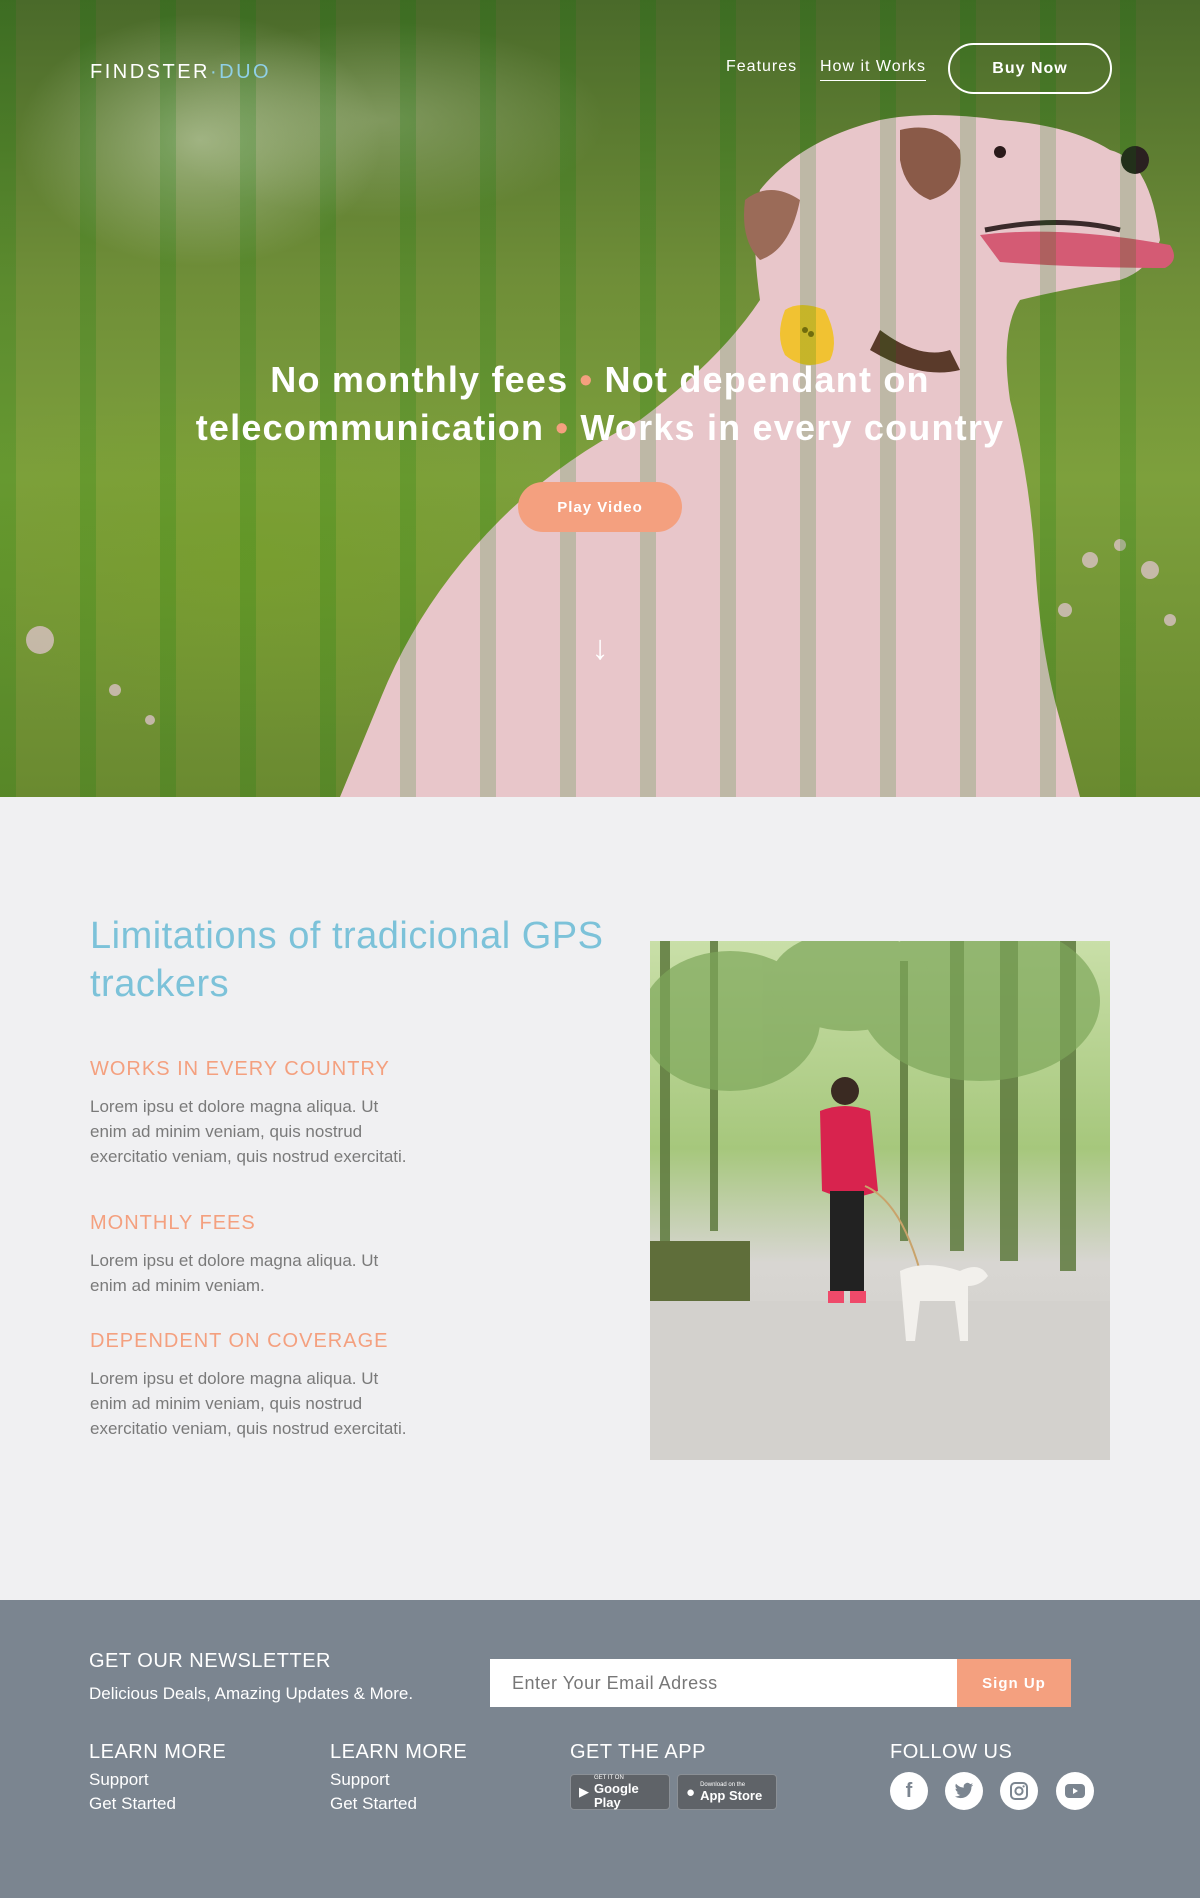 The image size is (1200, 1898). Describe the element at coordinates (616, 1795) in the screenshot. I see `google-play-label: Google Play` at that location.